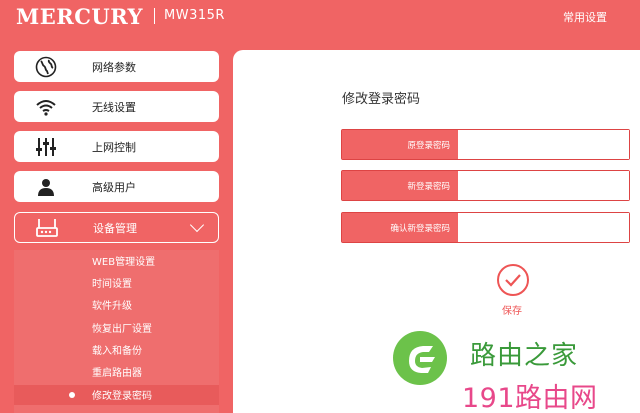  Describe the element at coordinates (420, 358) in the screenshot. I see `watermark-logo-icon` at that location.